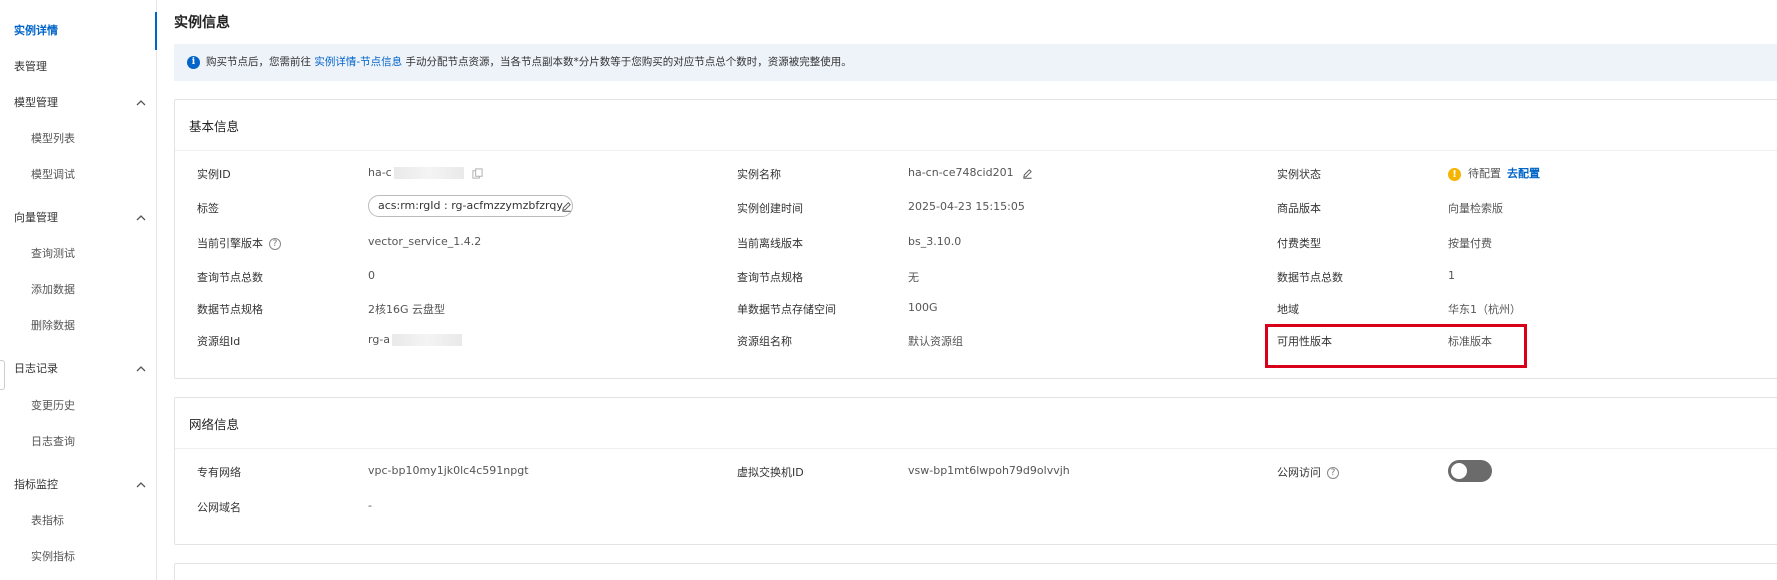 Image resolution: width=1777 pixels, height=580 pixels. What do you see at coordinates (219, 507) in the screenshot?
I see `public-domain-label: 公网域名` at bounding box center [219, 507].